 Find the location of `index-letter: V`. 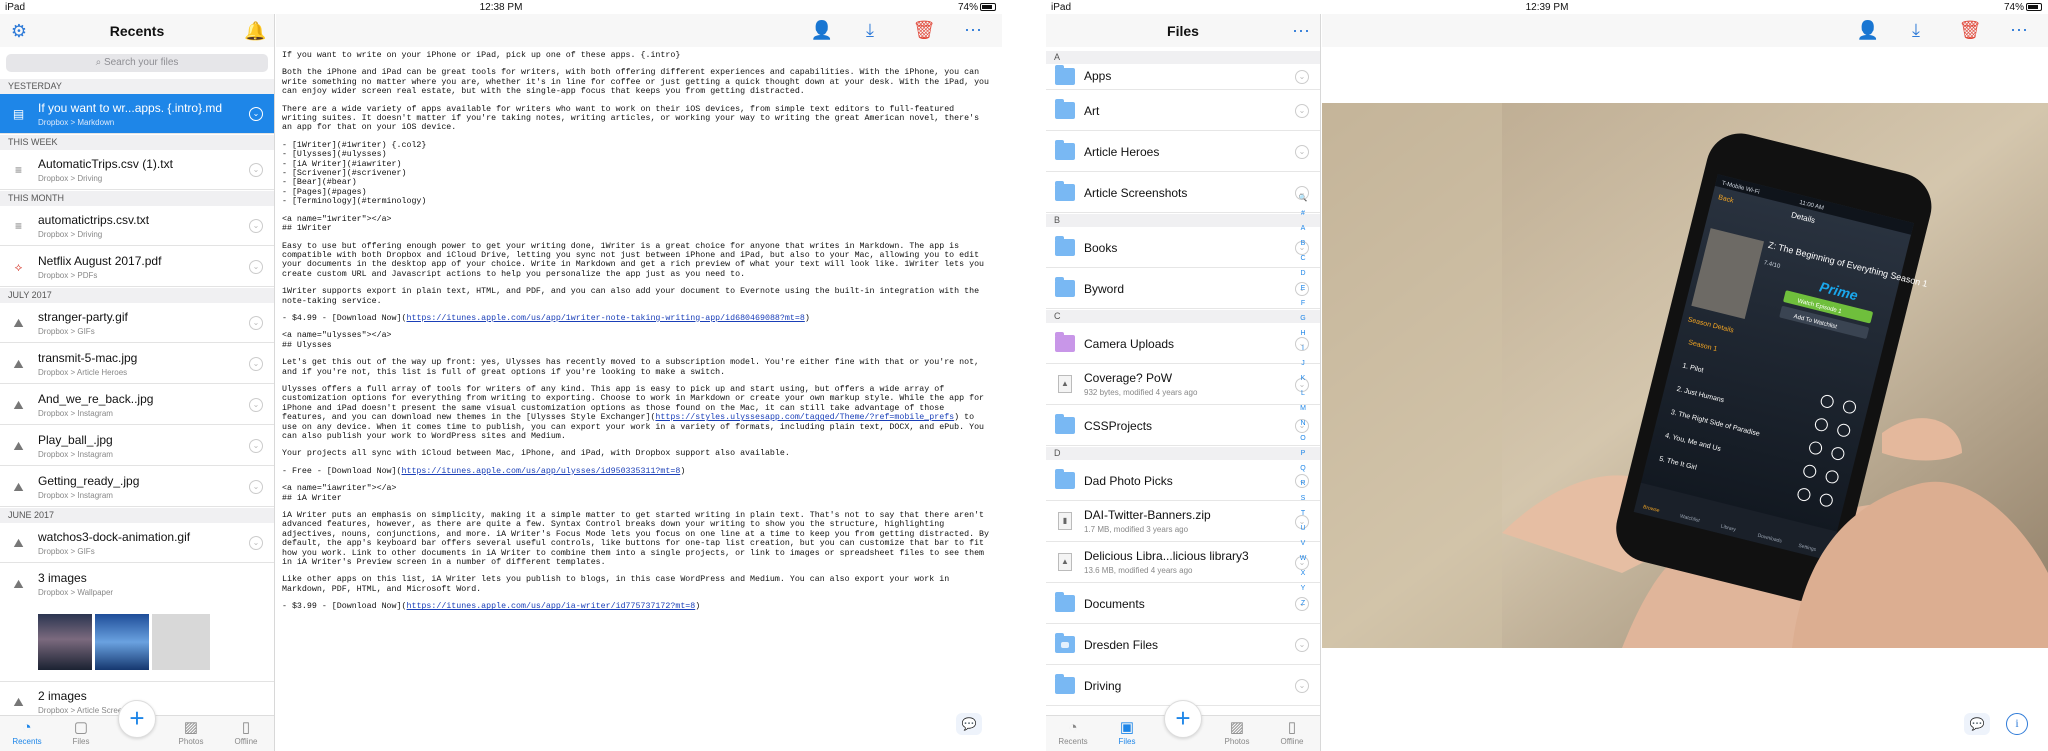

index-letter: V is located at coordinates (1303, 543).